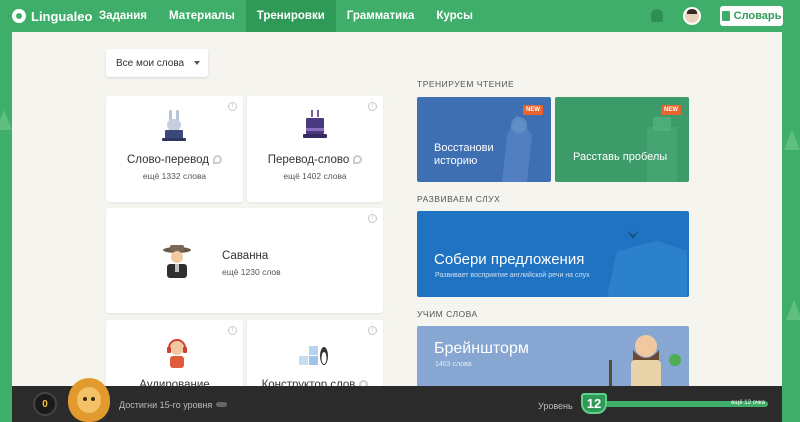 The height and width of the screenshot is (422, 800). What do you see at coordinates (174, 176) in the screenshot?
I see `training-card-subtitle: ещё 1332 слова` at bounding box center [174, 176].